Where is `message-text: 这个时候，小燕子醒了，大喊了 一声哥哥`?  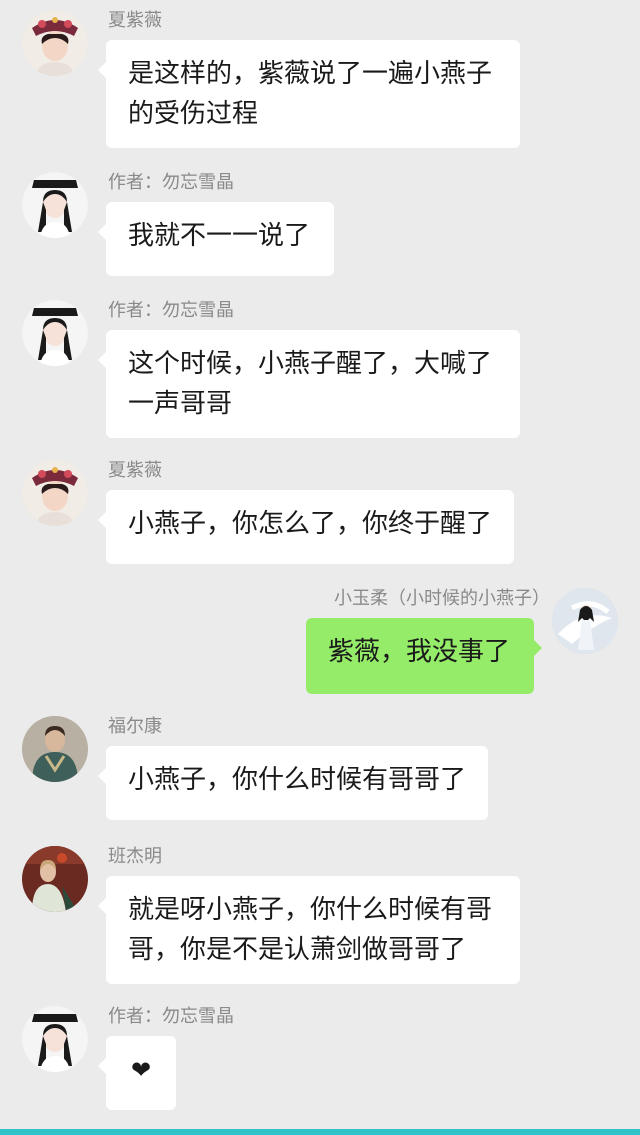
message-text: 这个时候，小燕子醒了，大喊了 一声哥哥 is located at coordinates (310, 384).